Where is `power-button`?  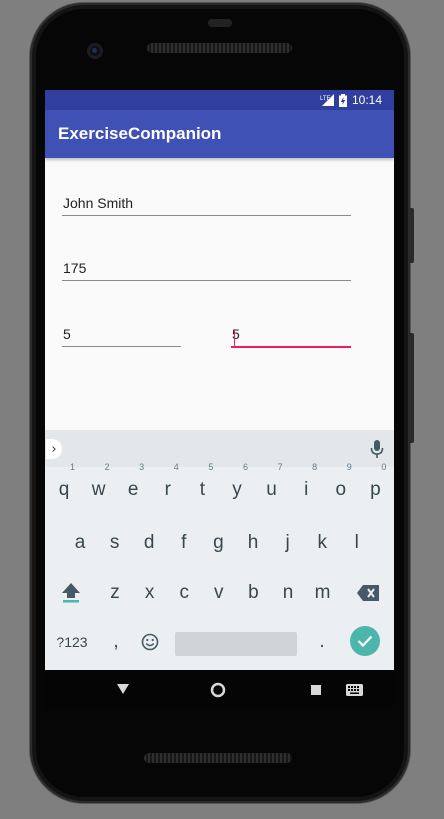
power-button is located at coordinates (412, 388).